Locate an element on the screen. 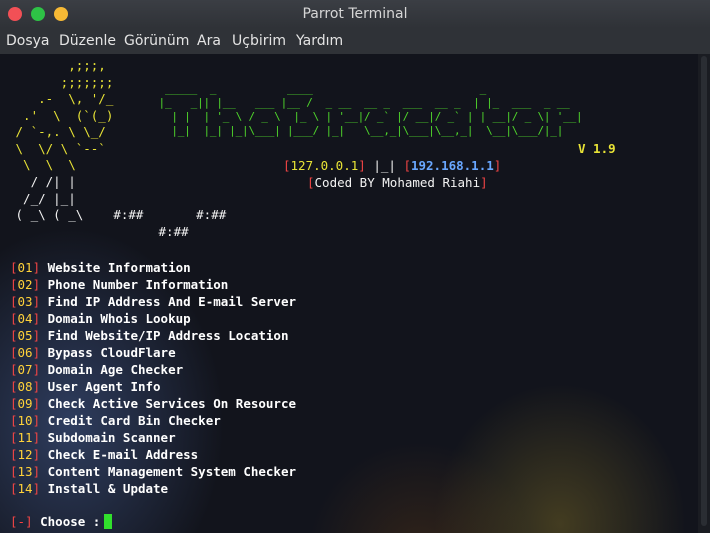 This screenshot has height=533, width=710. menu-option: [14] Install & Update is located at coordinates (89, 488).